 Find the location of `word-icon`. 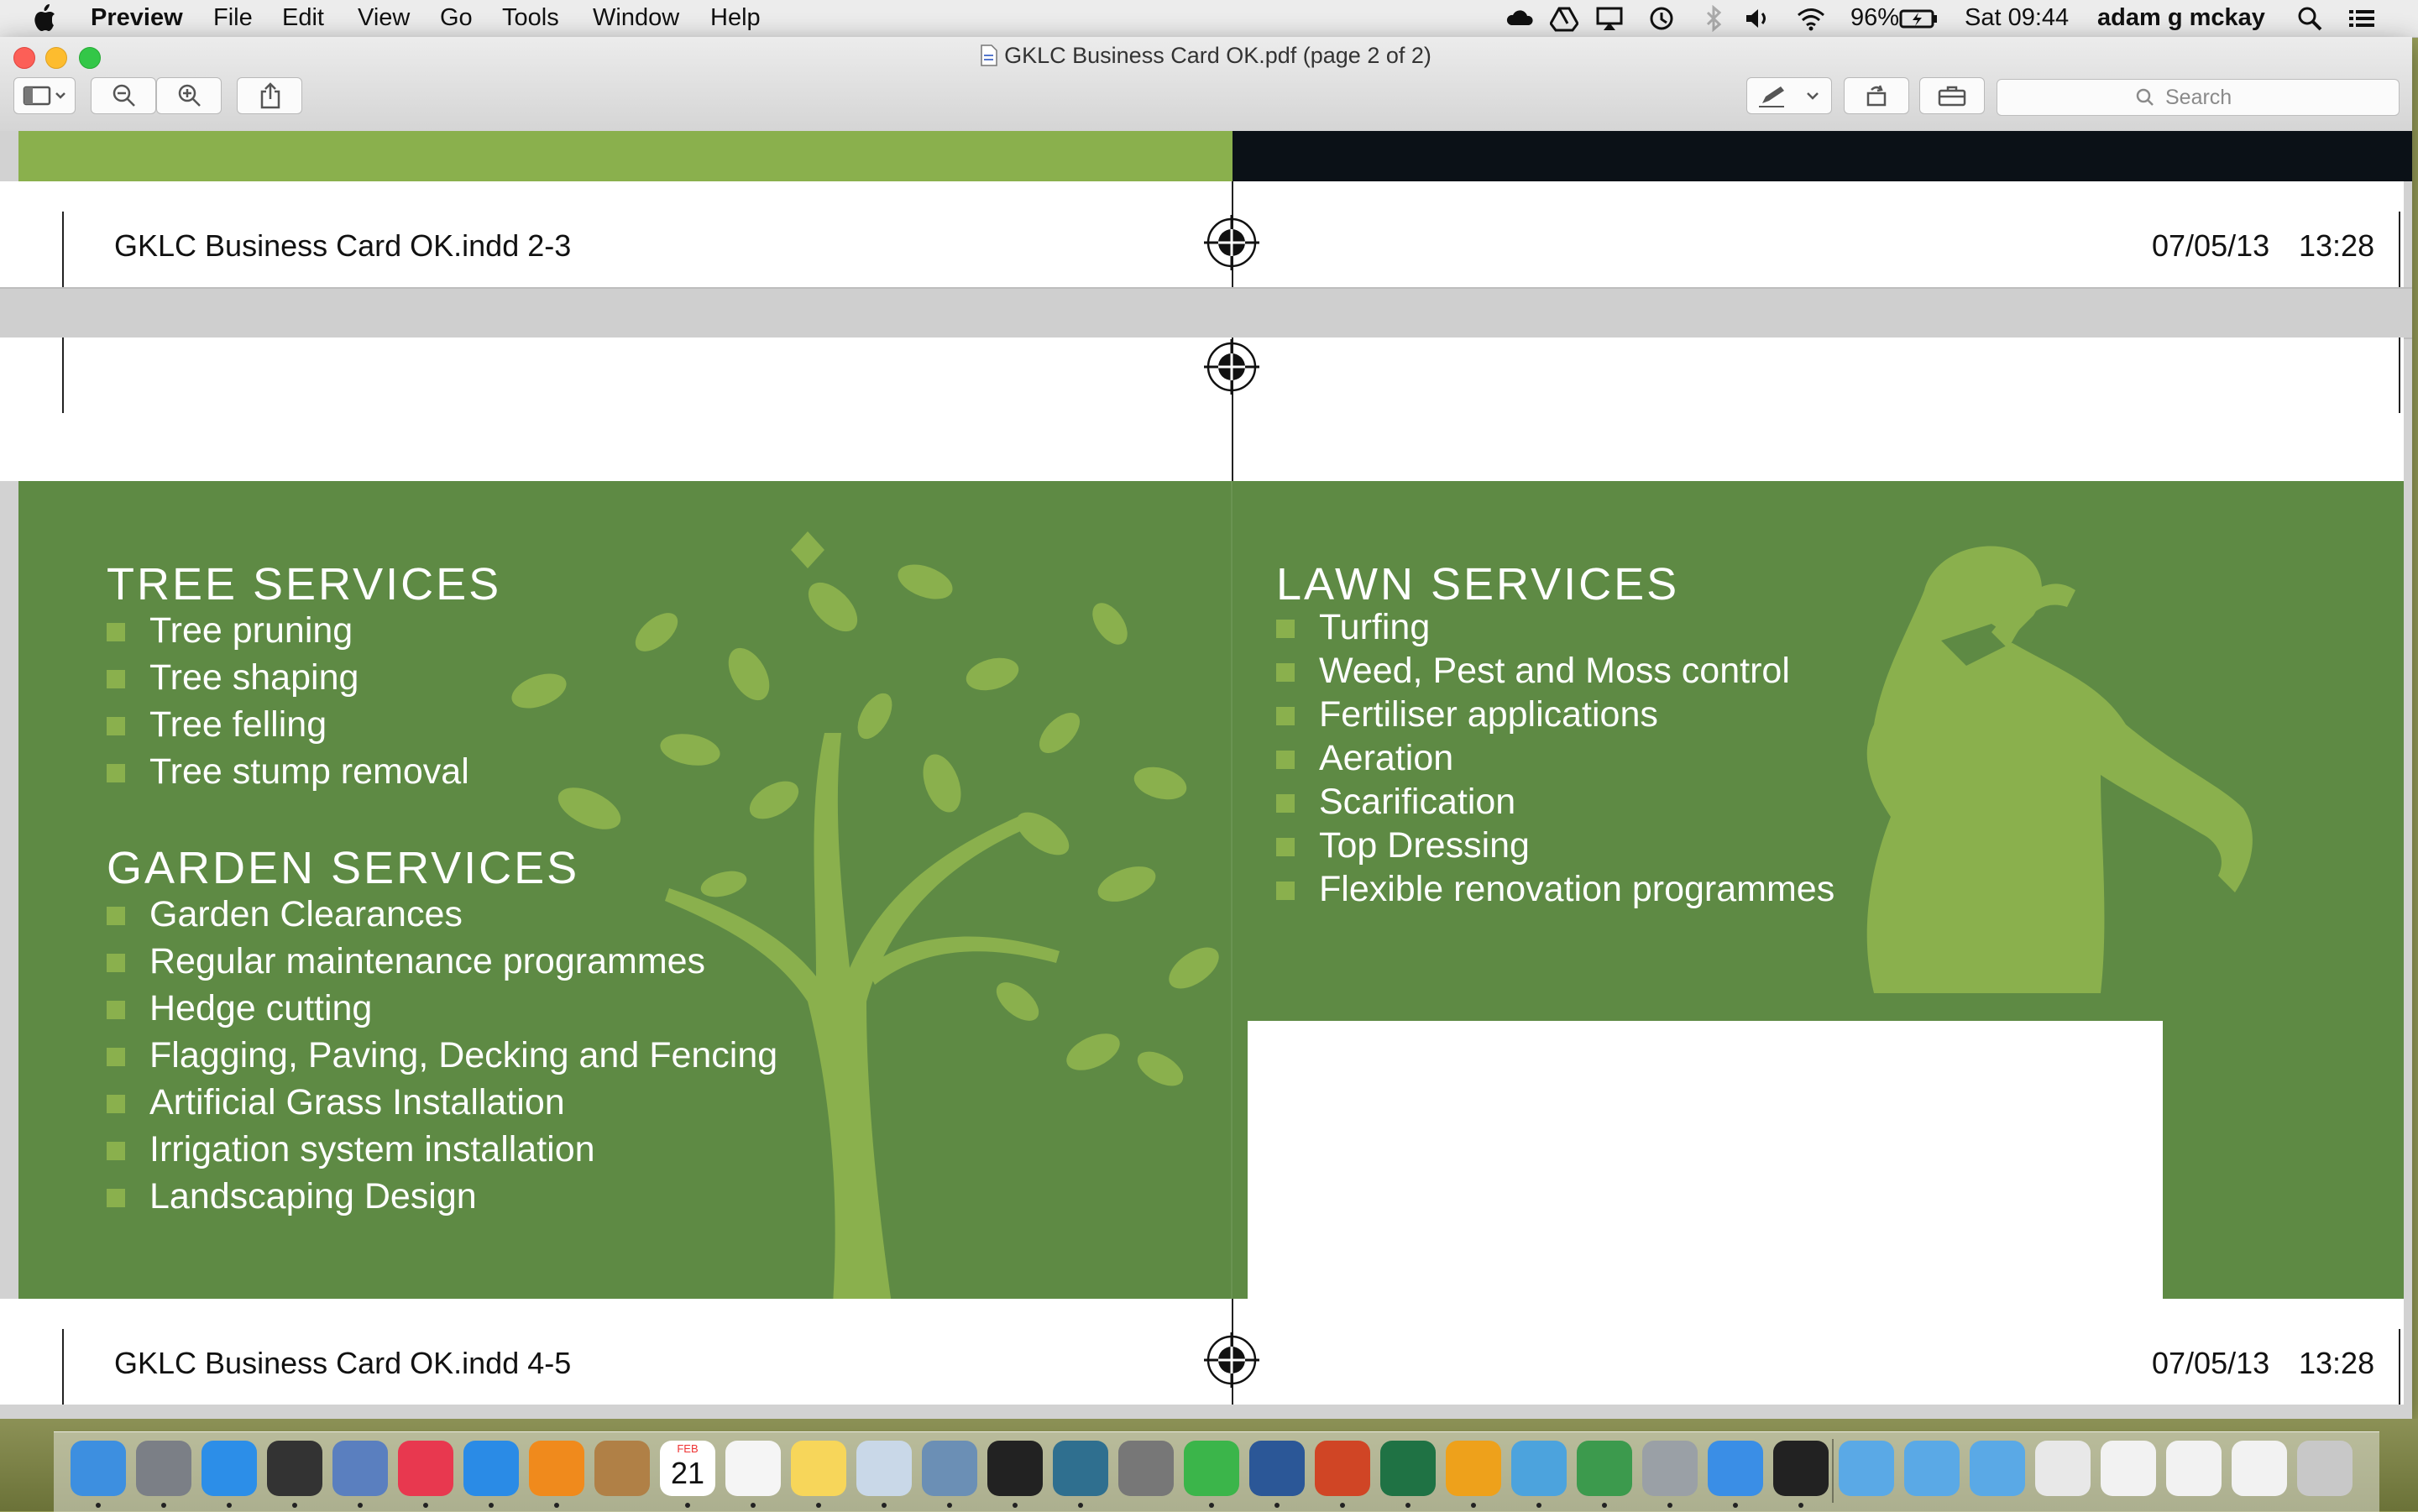

word-icon is located at coordinates (1277, 1468).